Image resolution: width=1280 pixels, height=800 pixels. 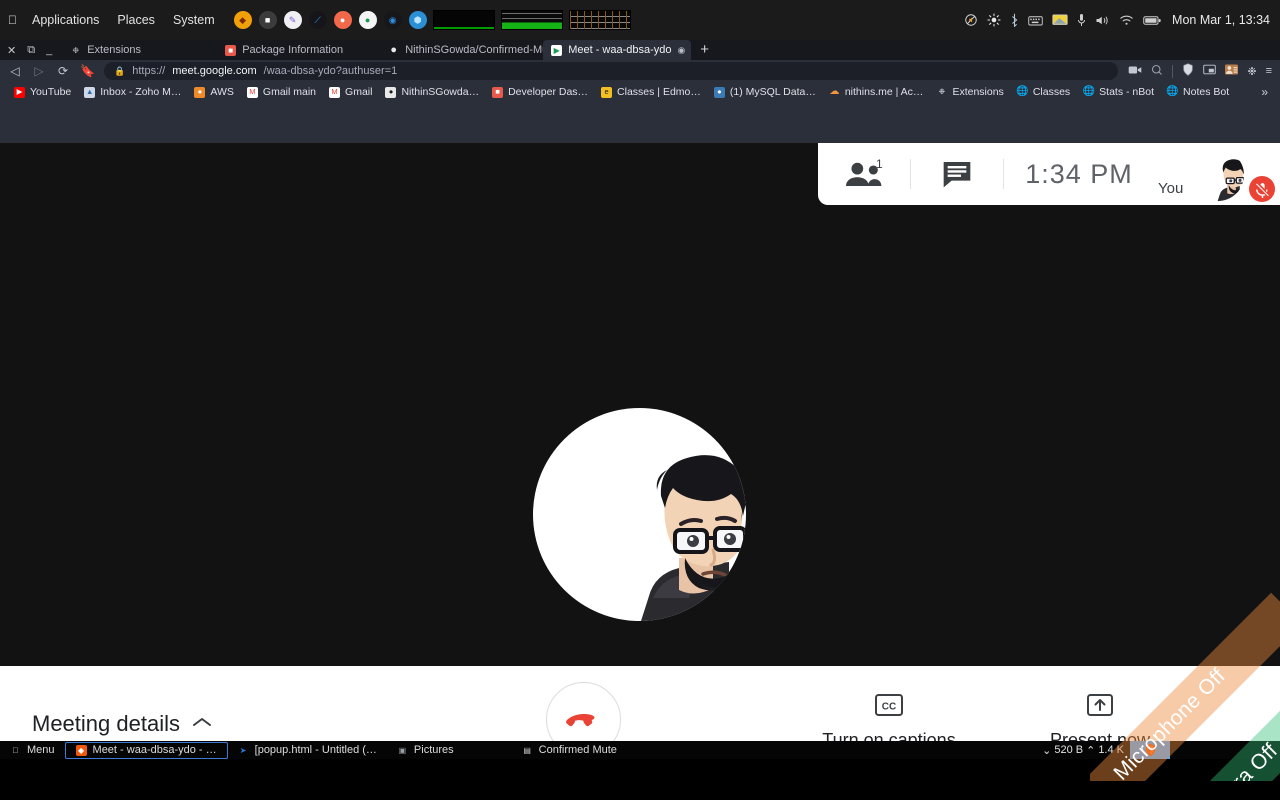 I want to click on tab-mute-indicator-icon: ◉, so click(x=682, y=50).